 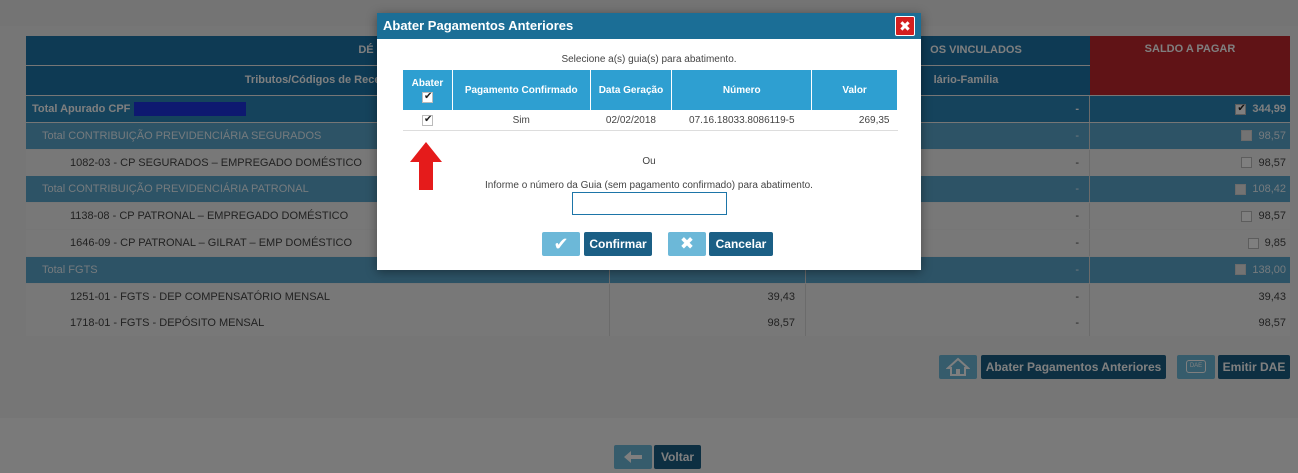 I want to click on guia-number-input, so click(x=649, y=203).